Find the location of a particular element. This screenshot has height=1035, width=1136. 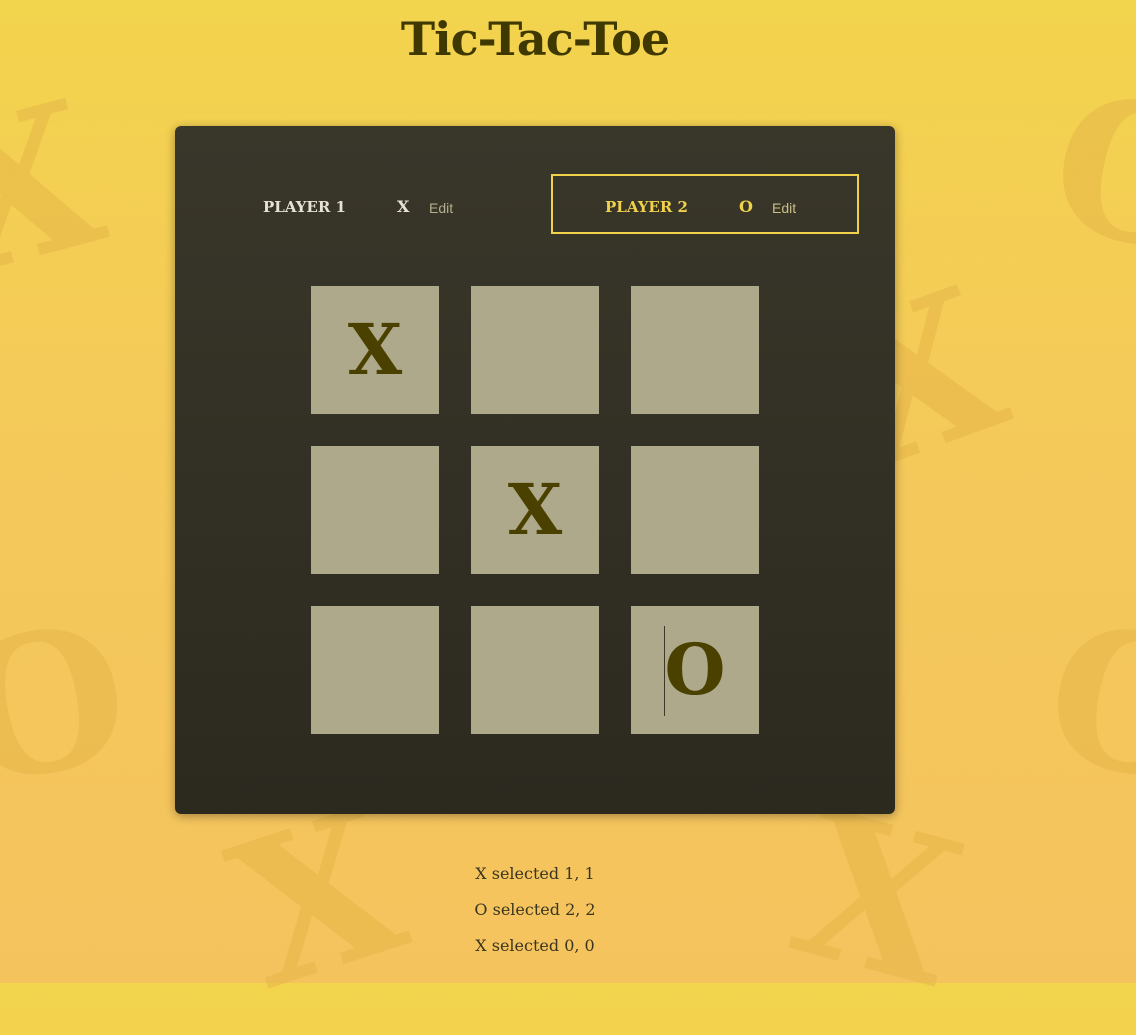

board-cell-2-2: O is located at coordinates (695, 670).